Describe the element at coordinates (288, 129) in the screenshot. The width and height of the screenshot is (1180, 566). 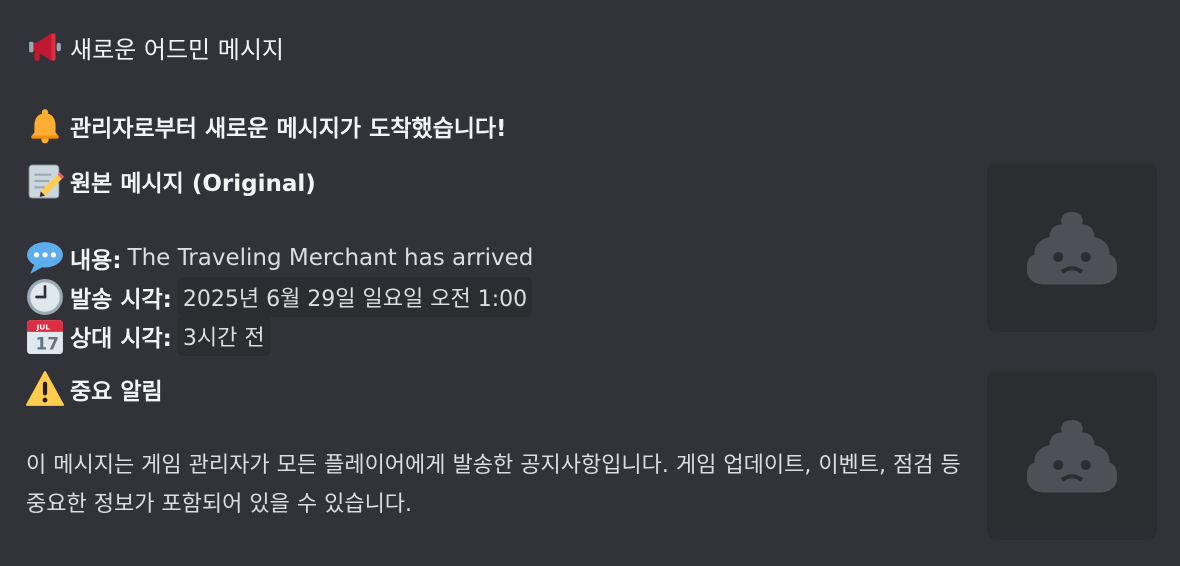
I see `alert-text: 관리자로부터 새로운 메시지가 도착했습니다!` at that location.